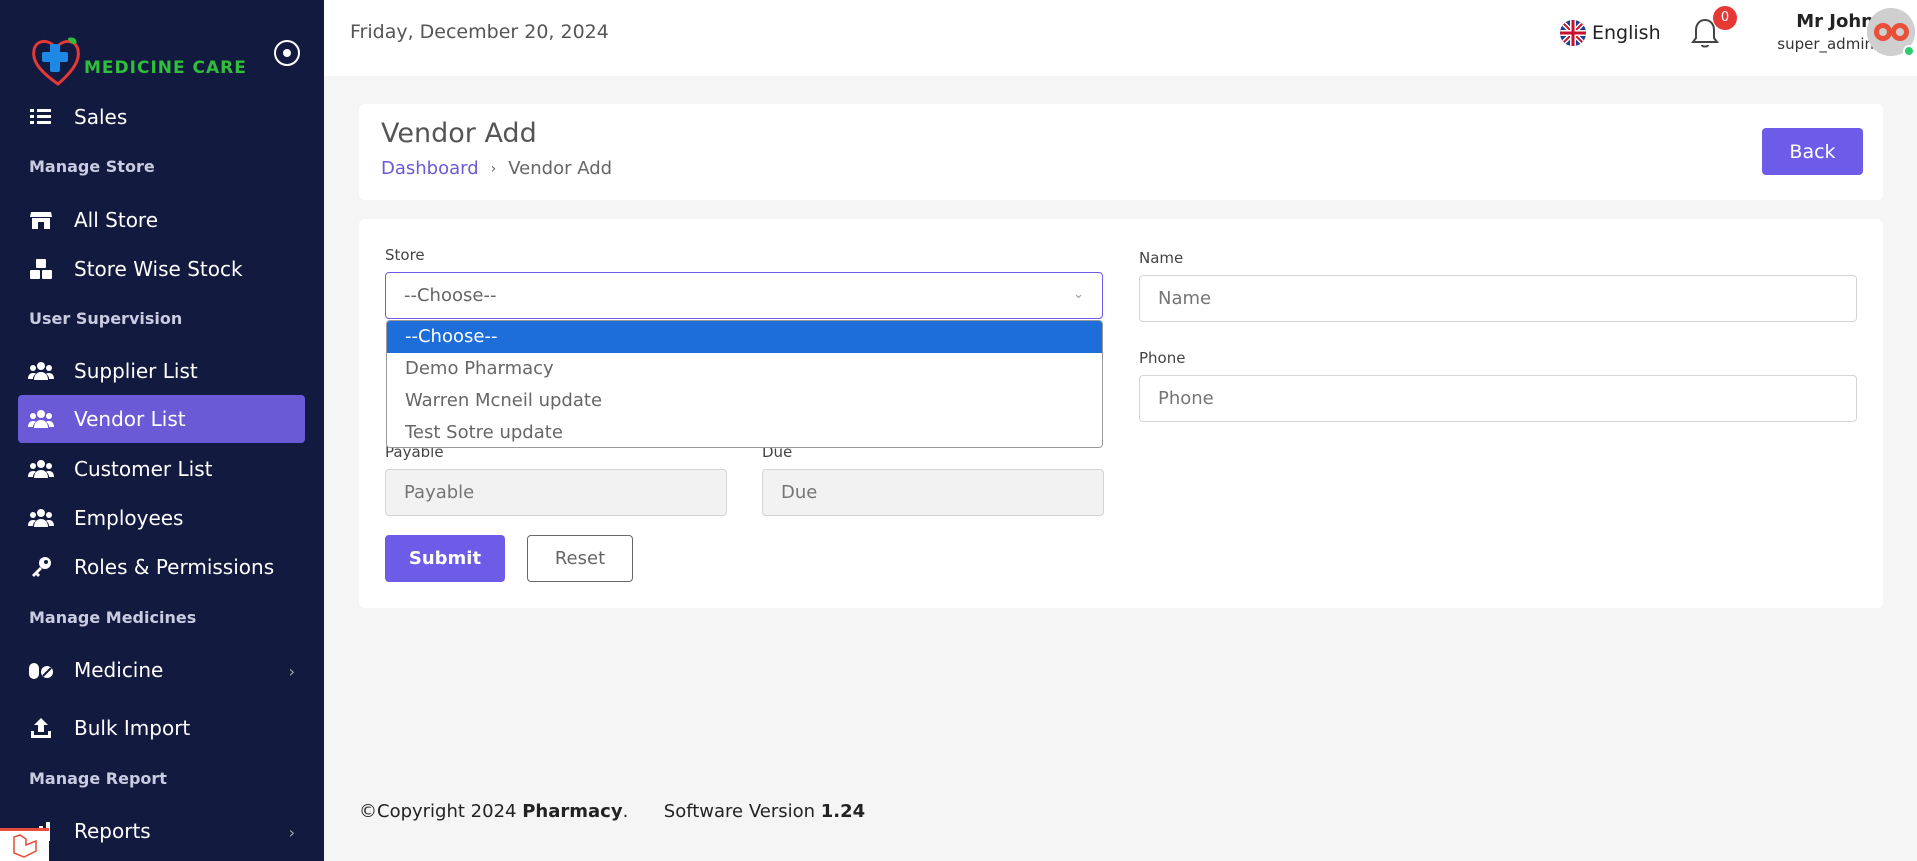 The height and width of the screenshot is (861, 1917). I want to click on sidebar-item-roles-permissions: Roles & Permissions, so click(161, 567).